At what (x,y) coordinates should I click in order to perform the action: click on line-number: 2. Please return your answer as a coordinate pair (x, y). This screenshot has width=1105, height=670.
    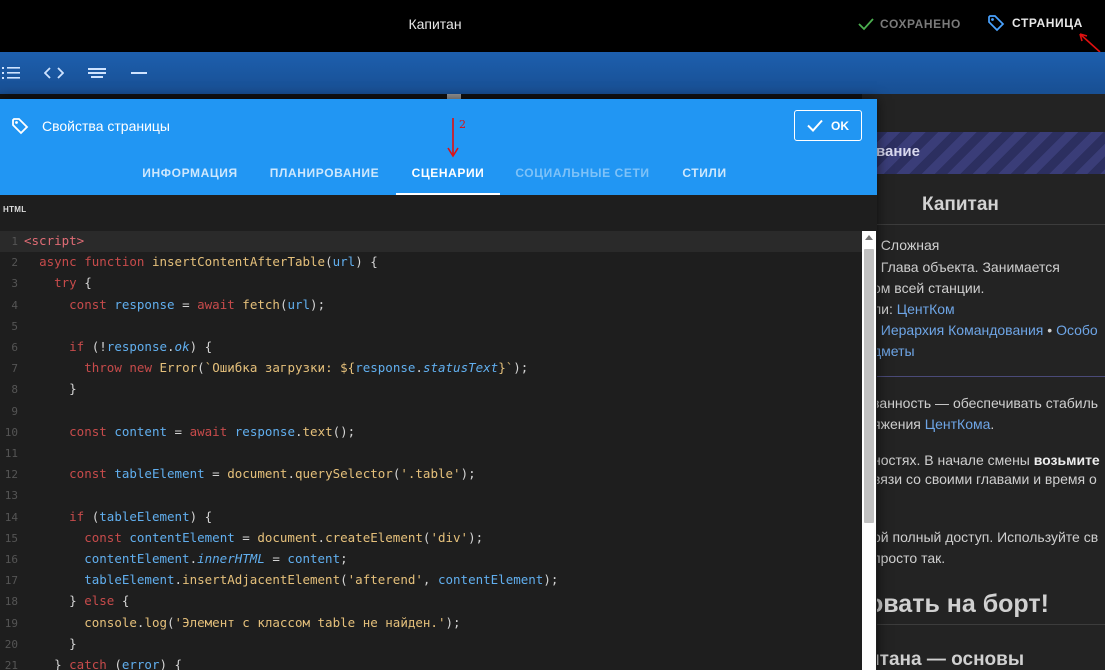
    Looking at the image, I should click on (14, 263).